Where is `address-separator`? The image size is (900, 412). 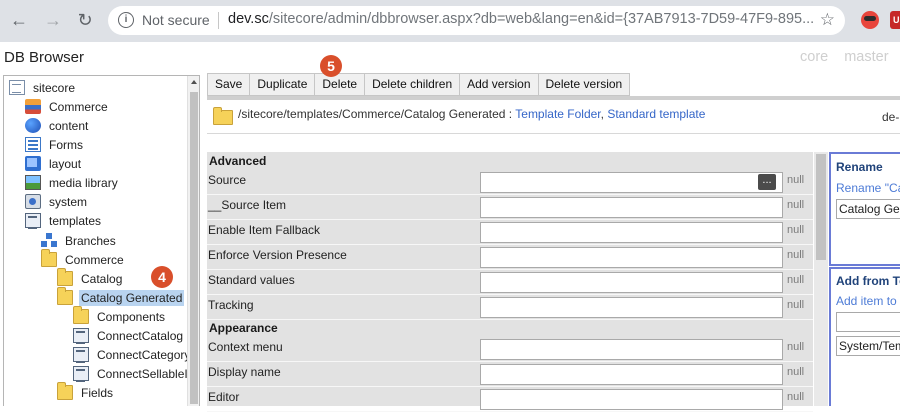
address-separator is located at coordinates (218, 20).